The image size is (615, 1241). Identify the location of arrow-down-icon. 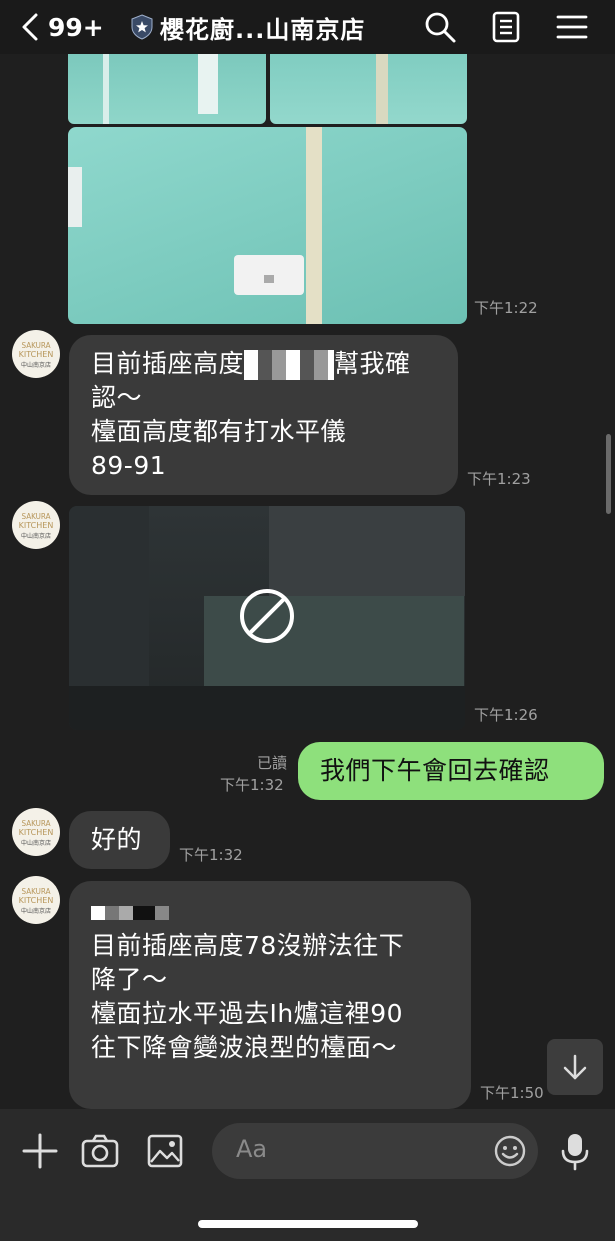
(575, 1067).